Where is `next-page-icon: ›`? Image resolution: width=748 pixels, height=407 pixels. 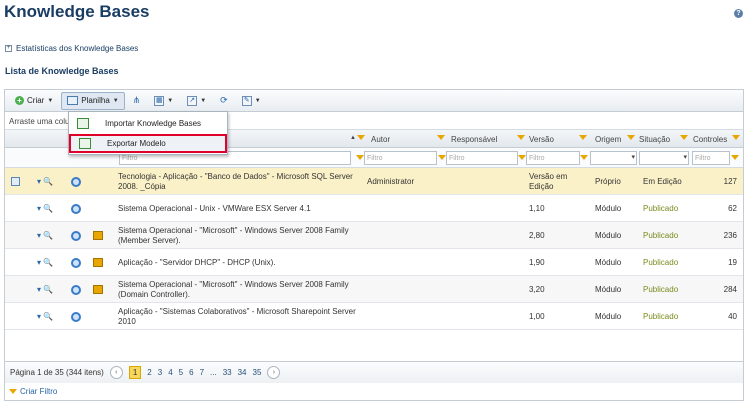
next-page-icon: › is located at coordinates (274, 372).